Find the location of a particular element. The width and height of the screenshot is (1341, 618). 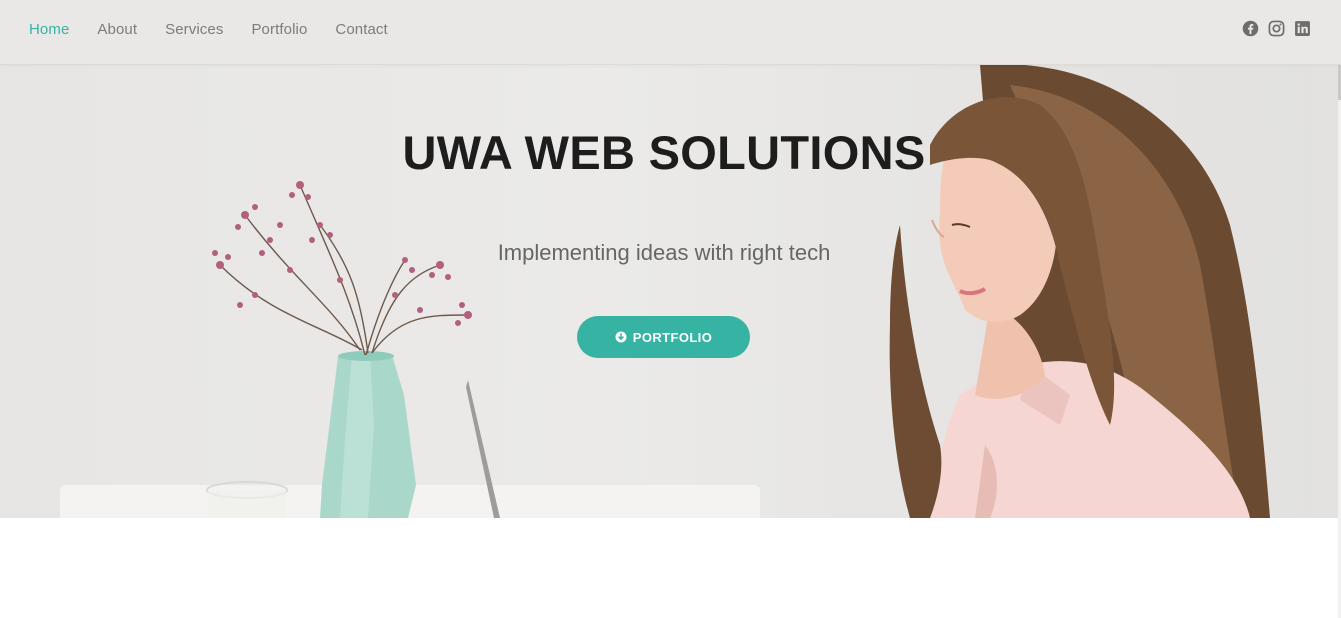

hero-title: UWA WEB SOLUTIONS is located at coordinates (664, 152).